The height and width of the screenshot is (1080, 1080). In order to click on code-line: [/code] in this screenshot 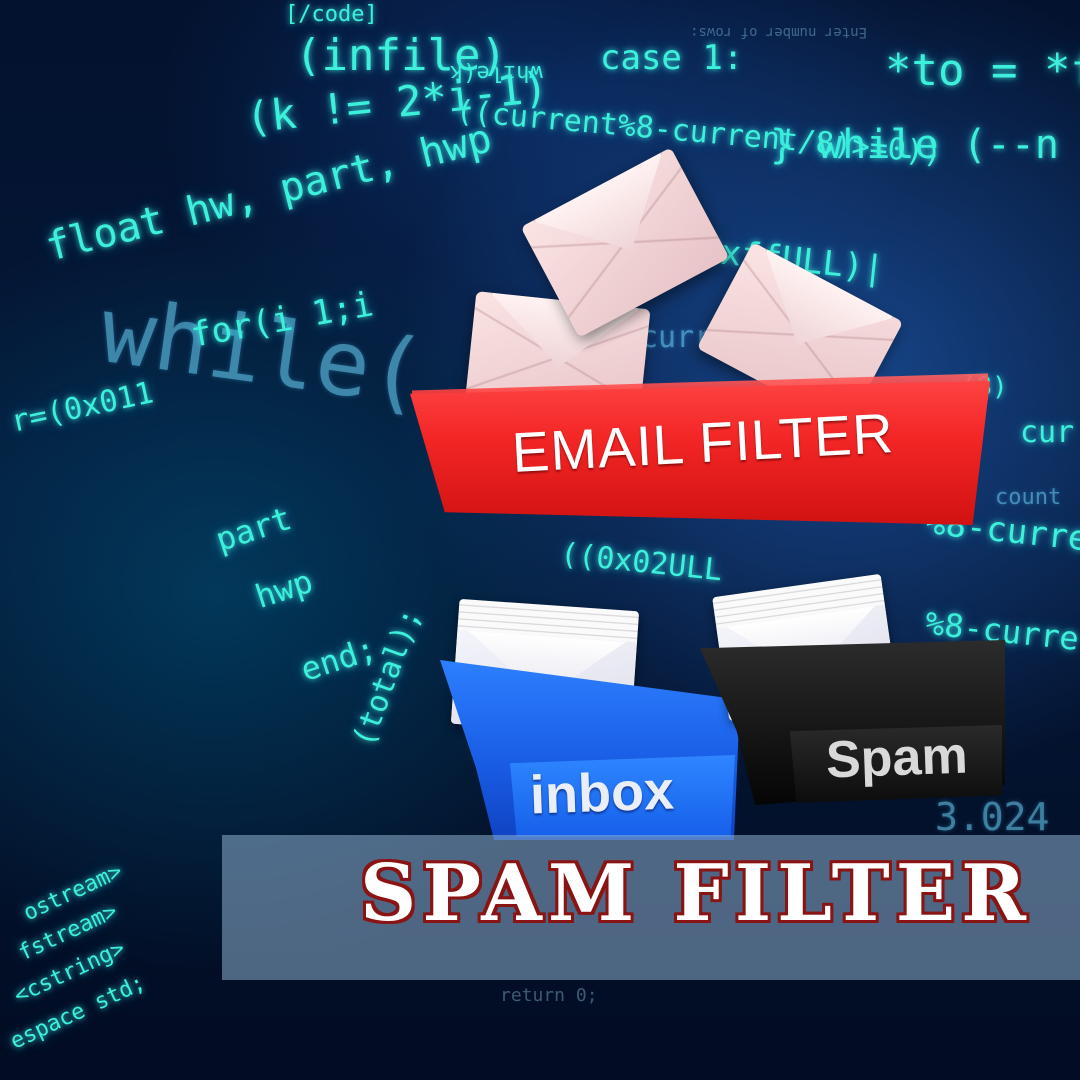, I will do `click(331, 14)`.